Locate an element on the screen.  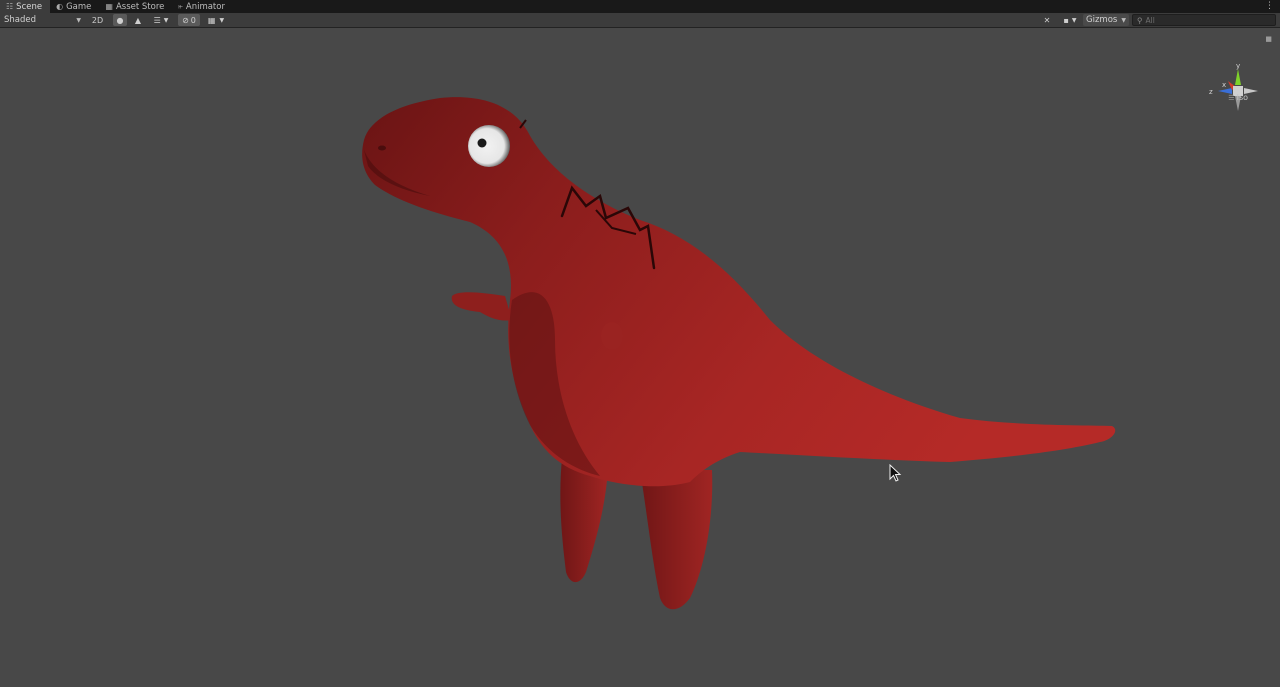
projection-toggle: ☰ Iso is located at coordinates (1238, 97).